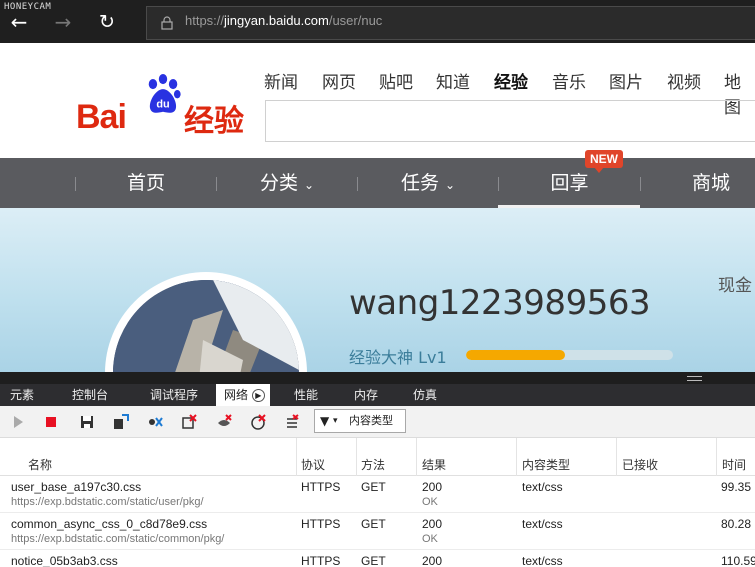 Image resolution: width=755 pixels, height=567 pixels. Describe the element at coordinates (132, 100) in the screenshot. I see `baidu-jingyan-logo: Bai du 经验` at that location.